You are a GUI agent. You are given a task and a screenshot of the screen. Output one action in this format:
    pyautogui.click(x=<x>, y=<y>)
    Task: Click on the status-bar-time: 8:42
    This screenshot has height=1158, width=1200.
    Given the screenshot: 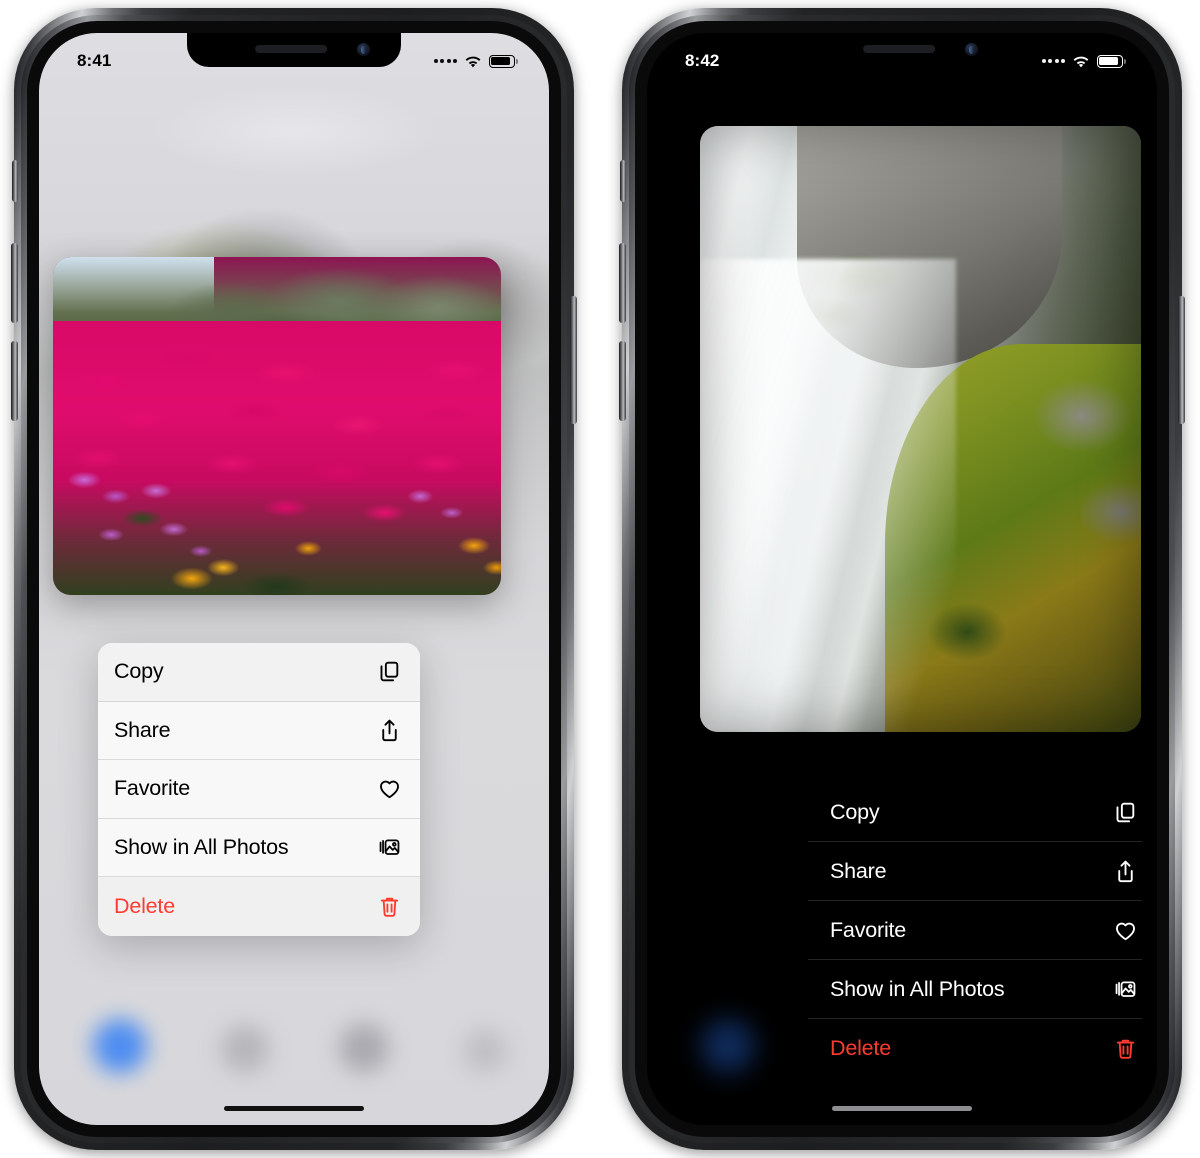 What is the action you would take?
    pyautogui.click(x=702, y=60)
    